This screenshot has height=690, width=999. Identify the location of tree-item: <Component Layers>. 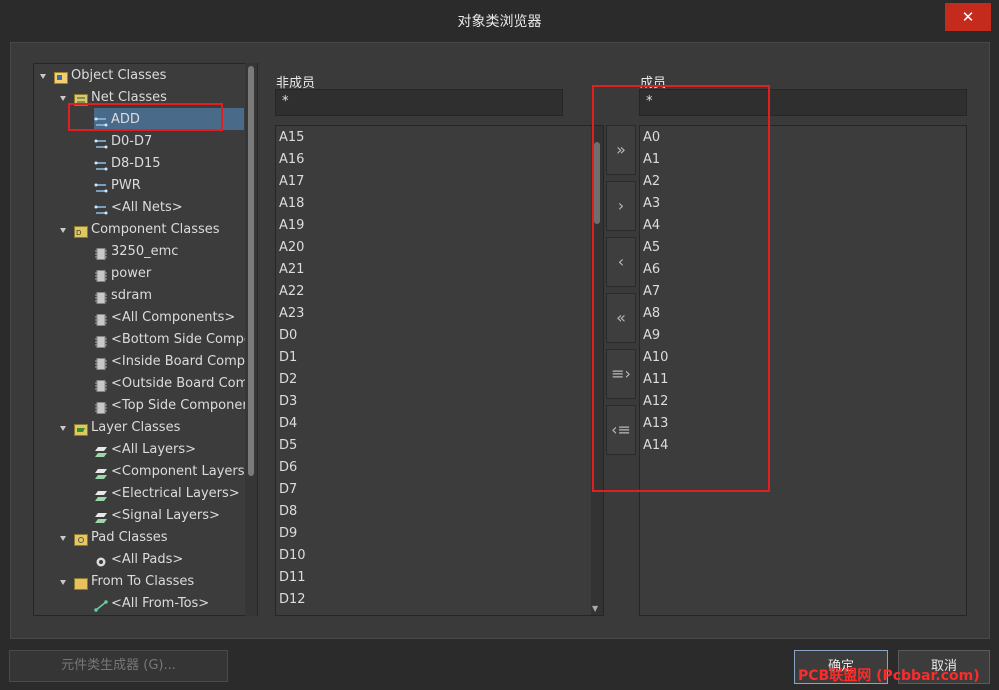
(144, 472).